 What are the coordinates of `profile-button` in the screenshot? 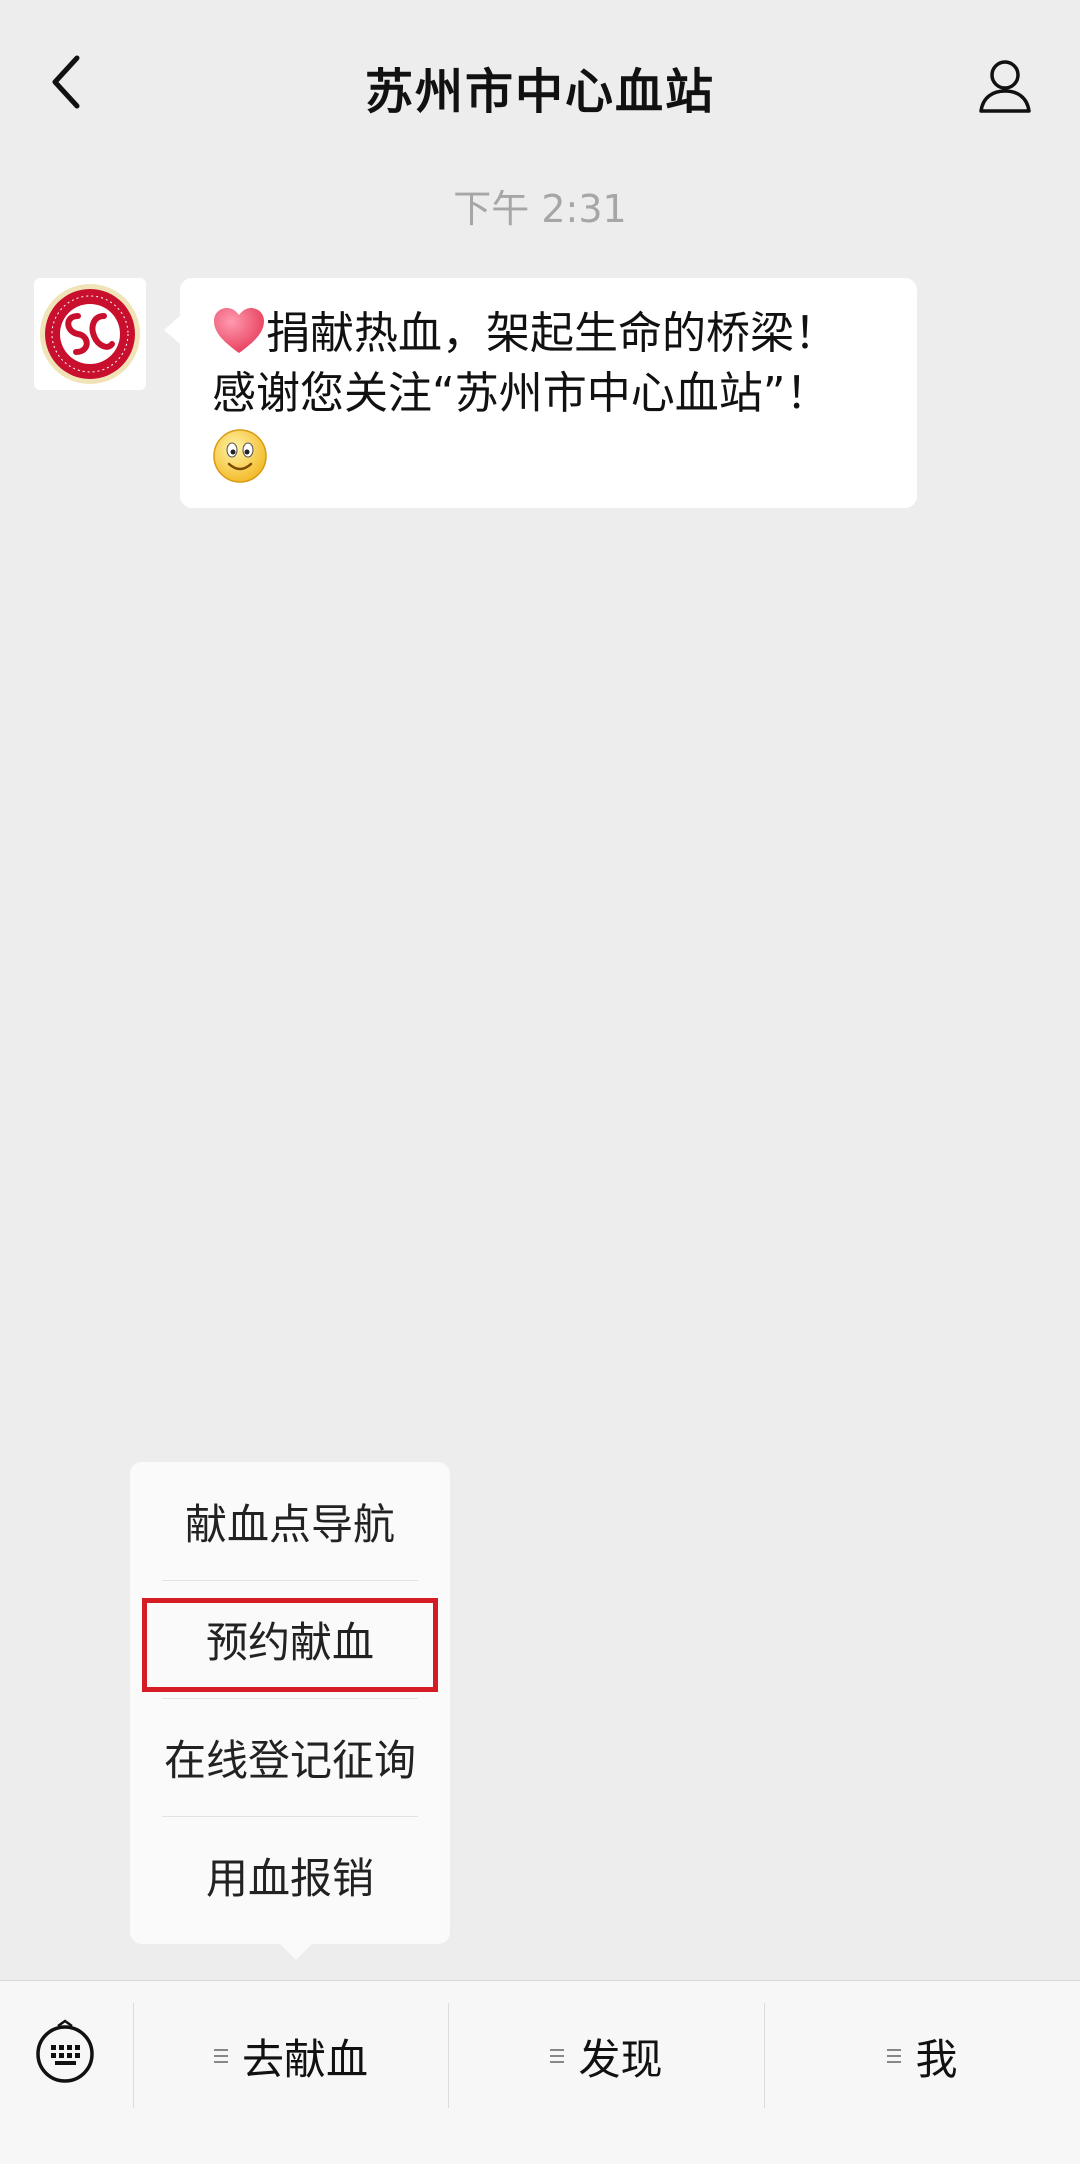 It's located at (1005, 85).